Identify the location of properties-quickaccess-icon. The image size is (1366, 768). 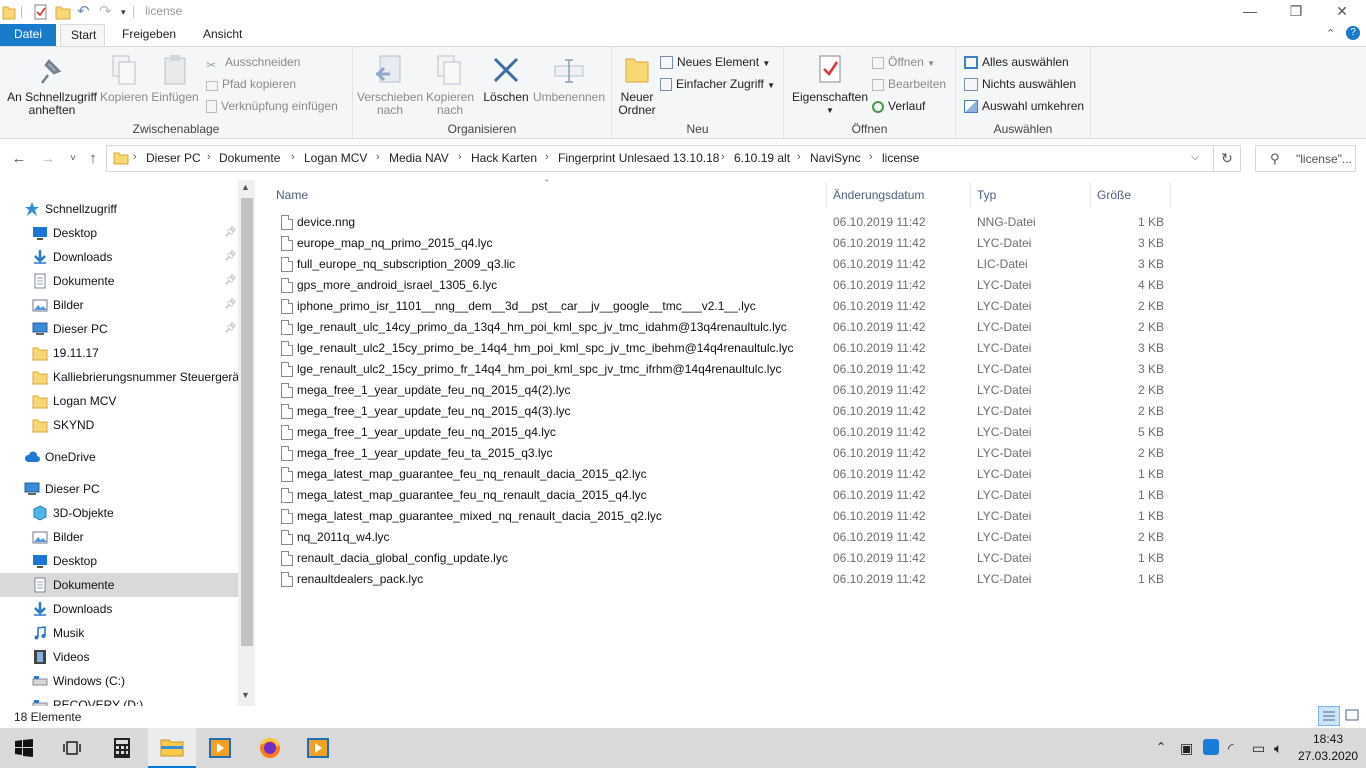
(41, 12).